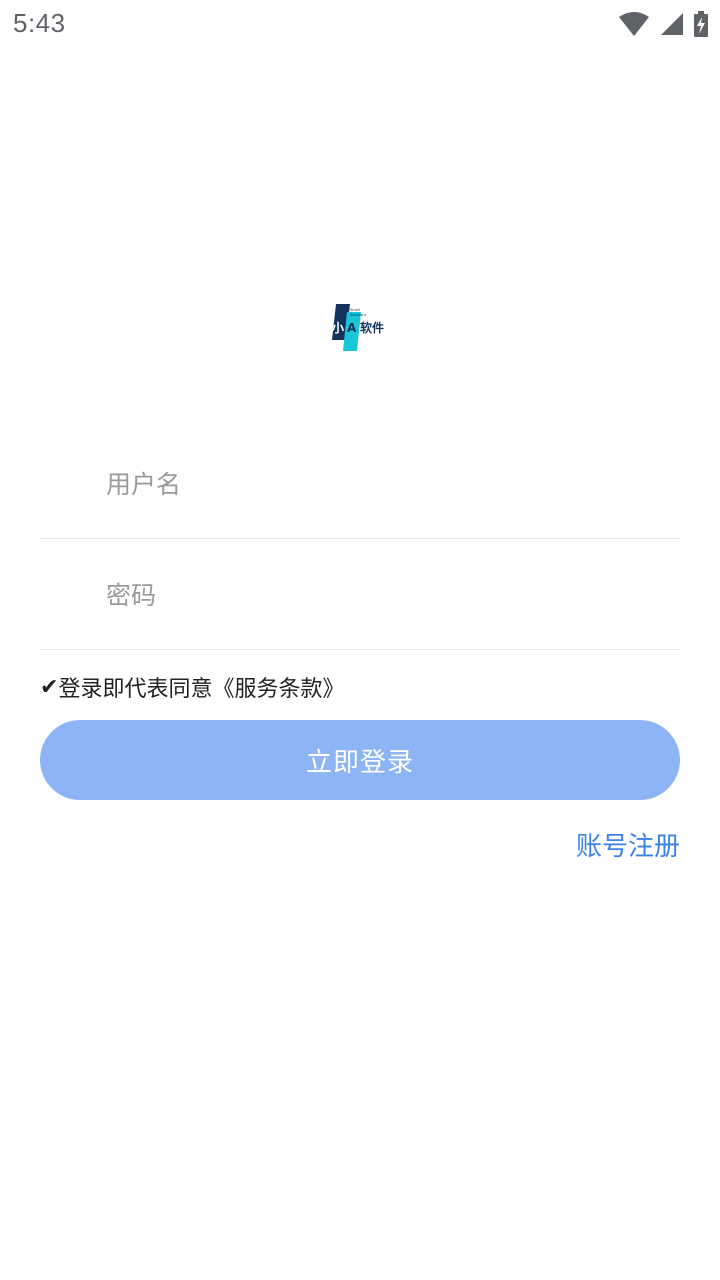  What do you see at coordinates (355, 310) in the screenshot?
I see `svg-text: Small` at bounding box center [355, 310].